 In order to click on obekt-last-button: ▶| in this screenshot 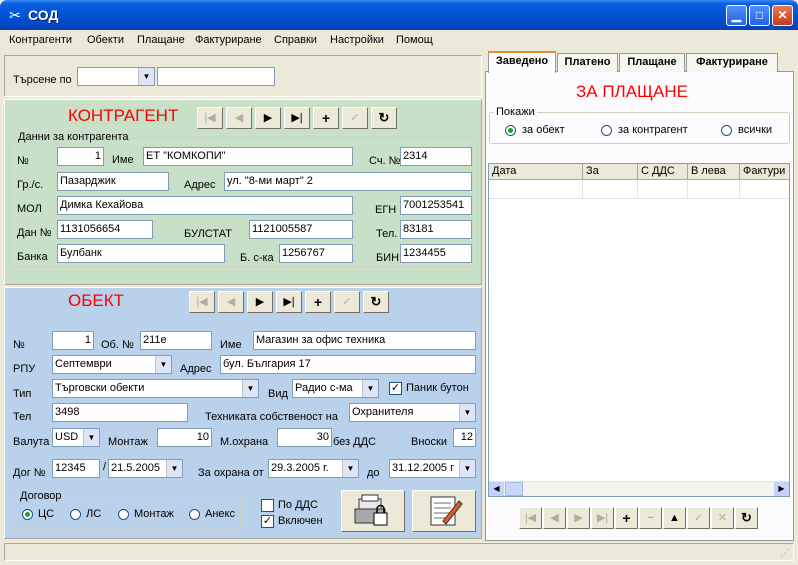, I will do `click(289, 302)`.